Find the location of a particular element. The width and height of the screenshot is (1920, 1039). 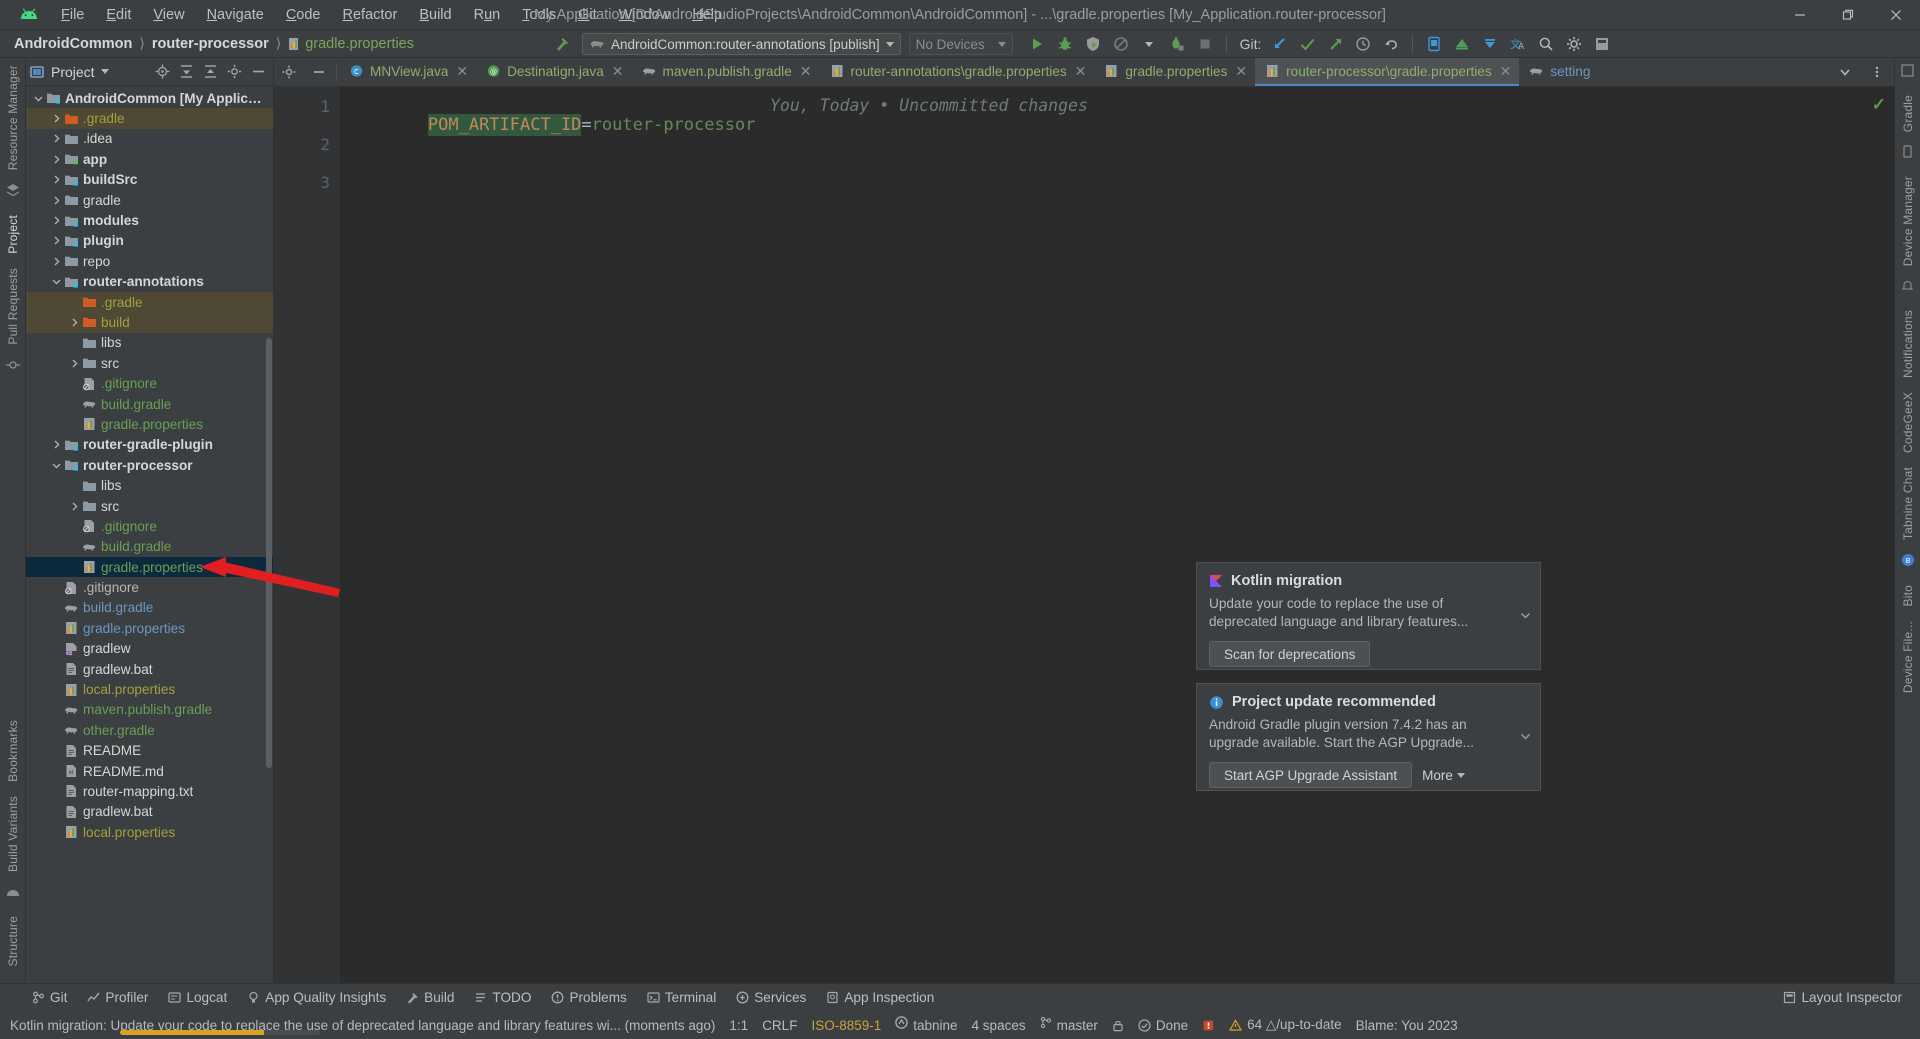

tree-node: maven.publish.gradle is located at coordinates (149, 710).